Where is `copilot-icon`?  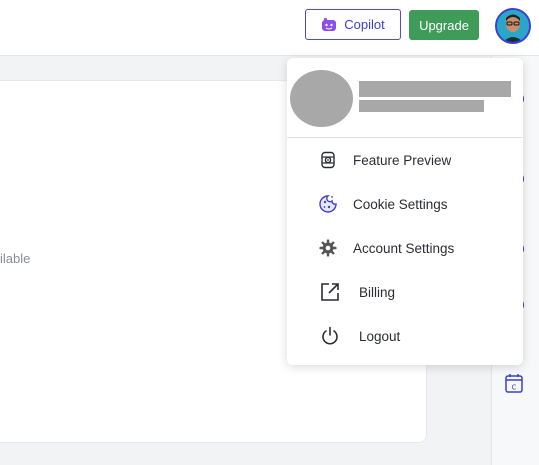
copilot-icon is located at coordinates (329, 24).